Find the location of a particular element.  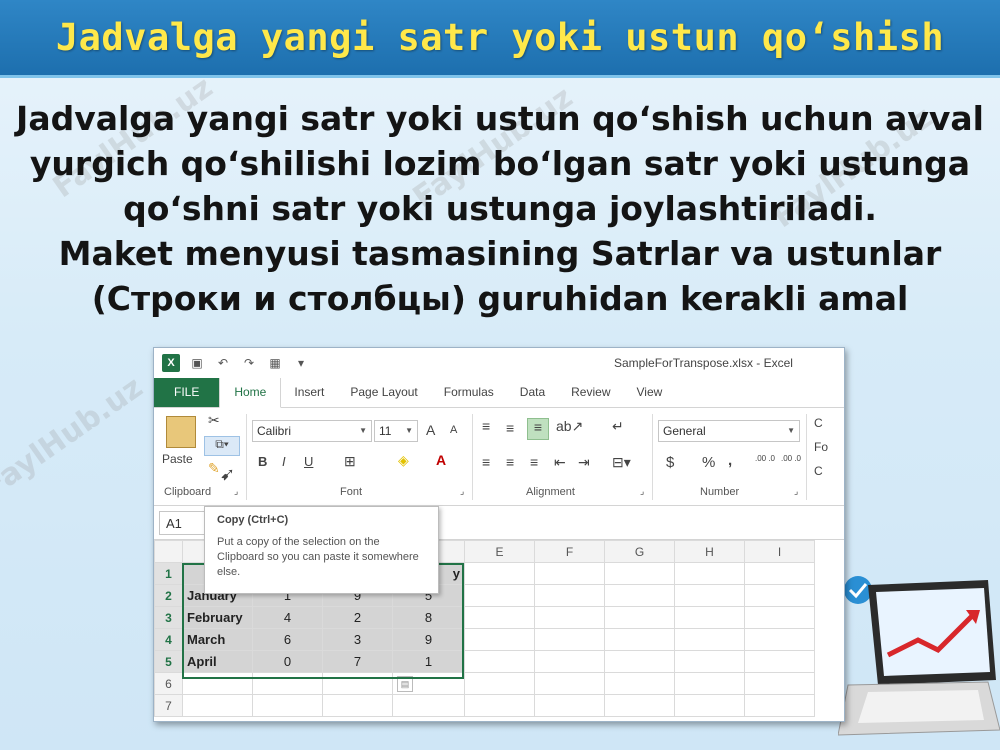

tab-view: View is located at coordinates (650, 396).